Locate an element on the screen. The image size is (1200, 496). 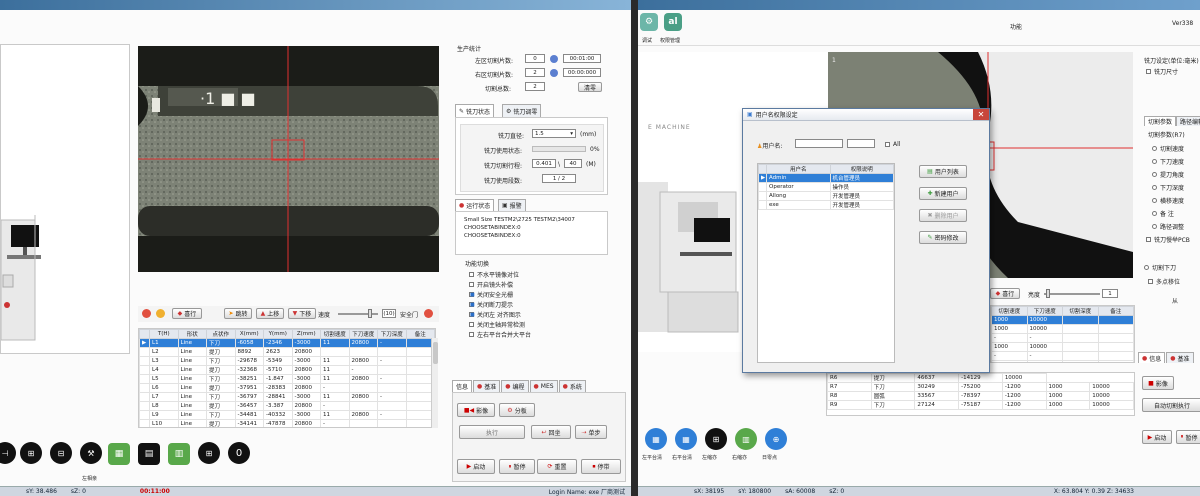
pause-button: ⏸ 暂停 is located at coordinates (517, 466).